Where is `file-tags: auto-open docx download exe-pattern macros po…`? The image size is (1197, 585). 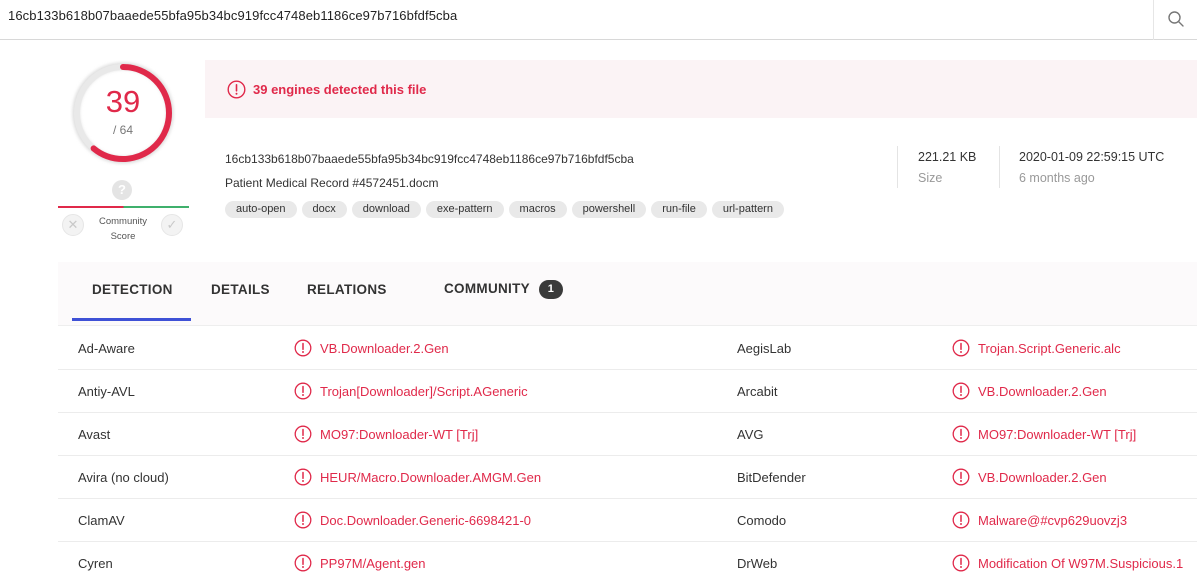
file-tags: auto-open docx download exe-pattern macros po… is located at coordinates (507, 210).